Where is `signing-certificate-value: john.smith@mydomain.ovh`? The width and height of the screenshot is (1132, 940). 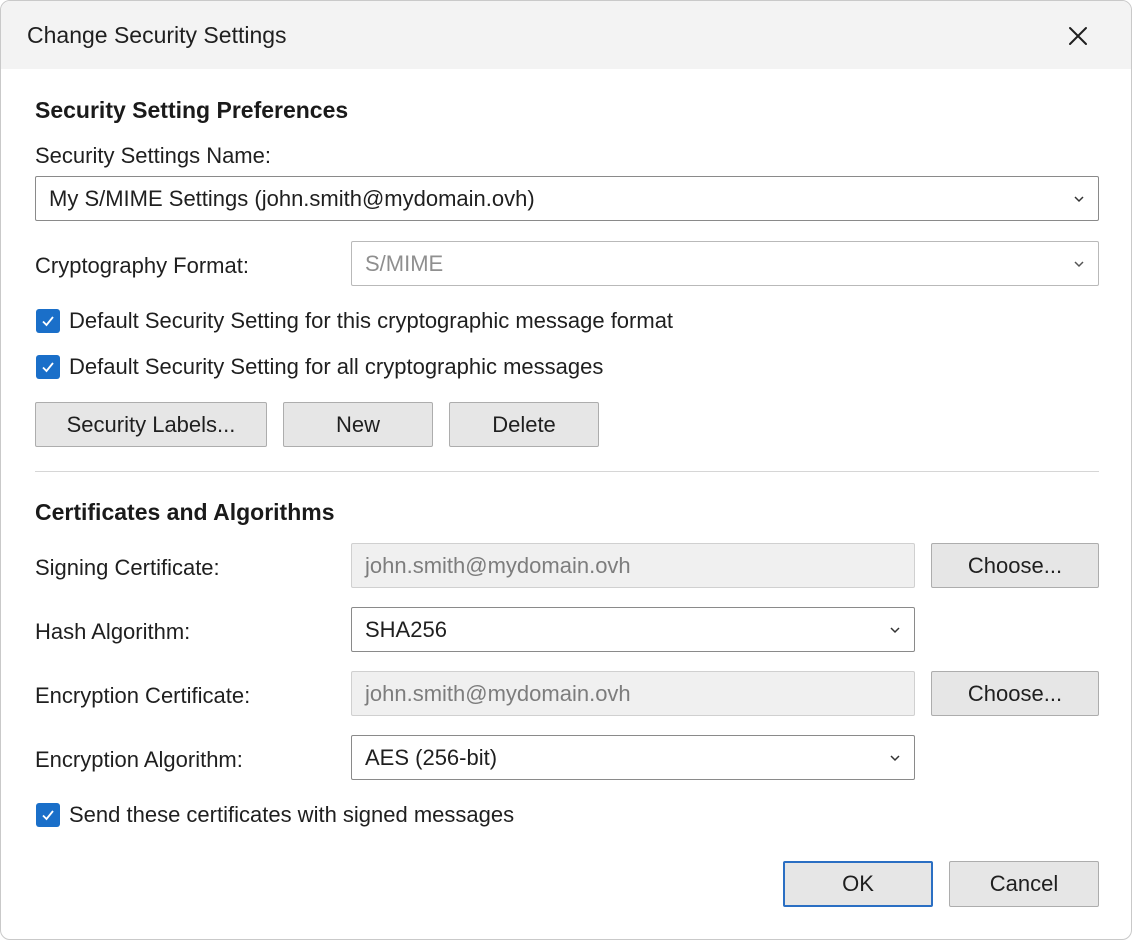 signing-certificate-value: john.smith@mydomain.ovh is located at coordinates (498, 565).